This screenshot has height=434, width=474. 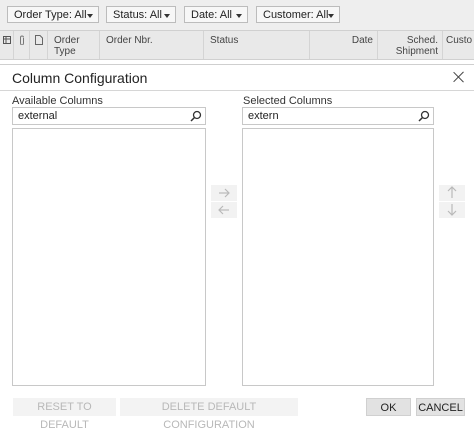 I want to click on close-icon, so click(x=459, y=77).